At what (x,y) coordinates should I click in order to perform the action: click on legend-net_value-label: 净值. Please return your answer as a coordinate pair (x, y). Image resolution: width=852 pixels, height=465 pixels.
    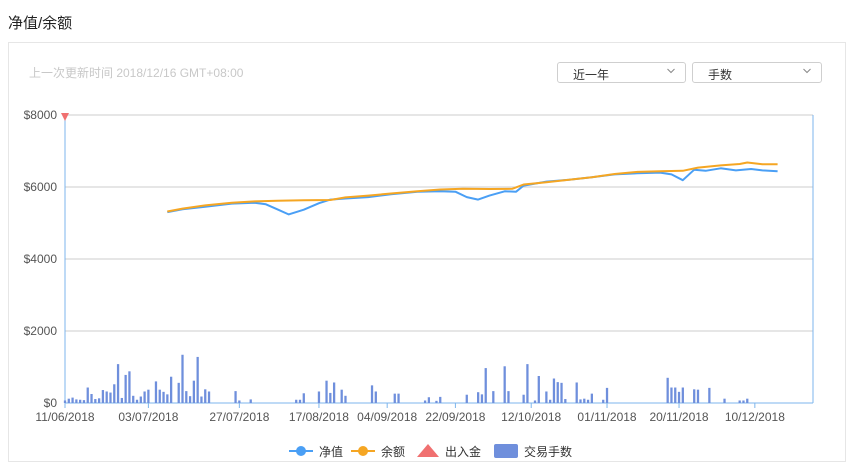
    Looking at the image, I should click on (331, 451).